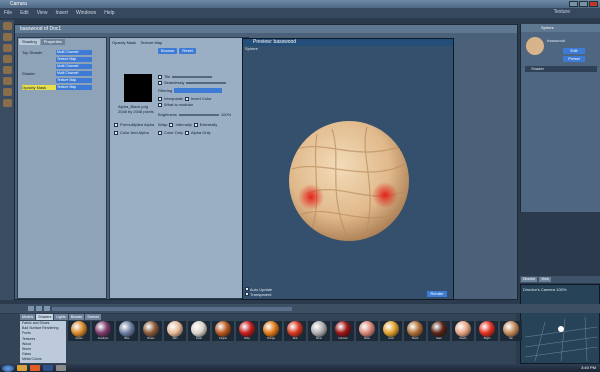 The width and height of the screenshot is (600, 372). What do you see at coordinates (198, 90) in the screenshot?
I see `filtering-dropdown` at bounding box center [198, 90].